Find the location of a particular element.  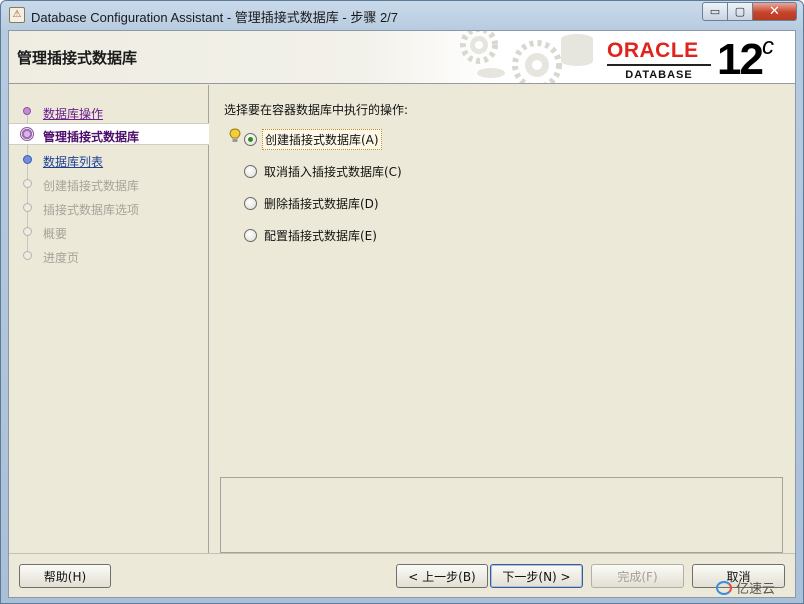

site-watermark: 亿速云 is located at coordinates (745, 587).